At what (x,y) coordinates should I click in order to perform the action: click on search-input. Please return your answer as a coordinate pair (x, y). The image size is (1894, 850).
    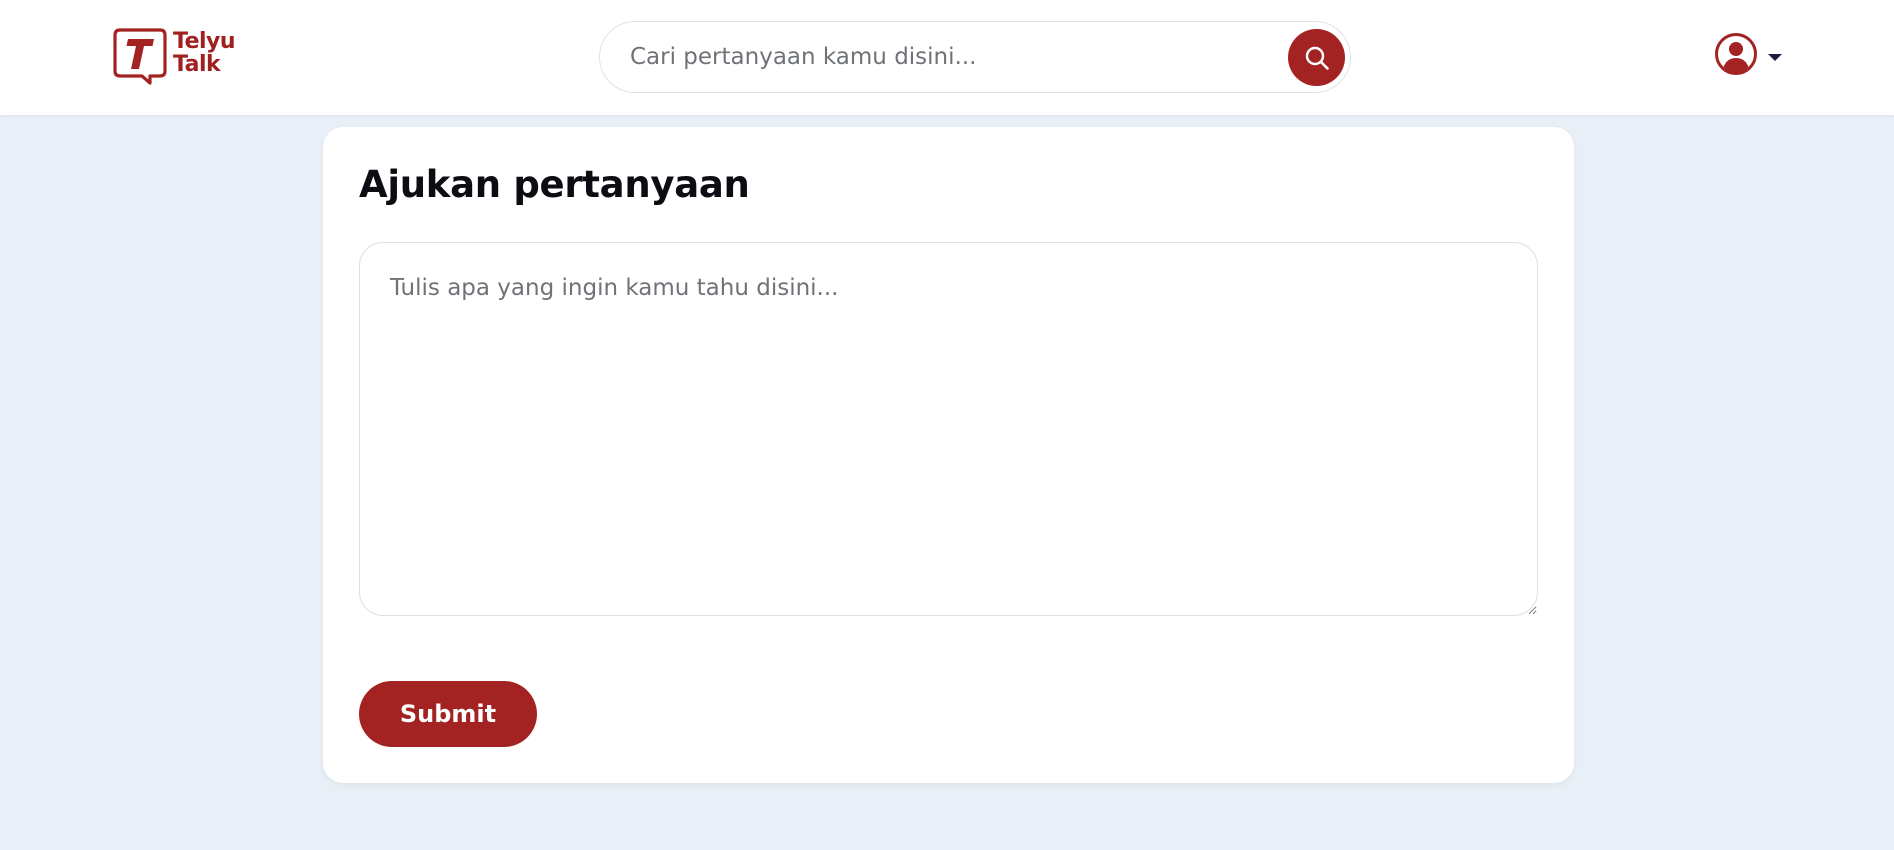
    Looking at the image, I should click on (938, 57).